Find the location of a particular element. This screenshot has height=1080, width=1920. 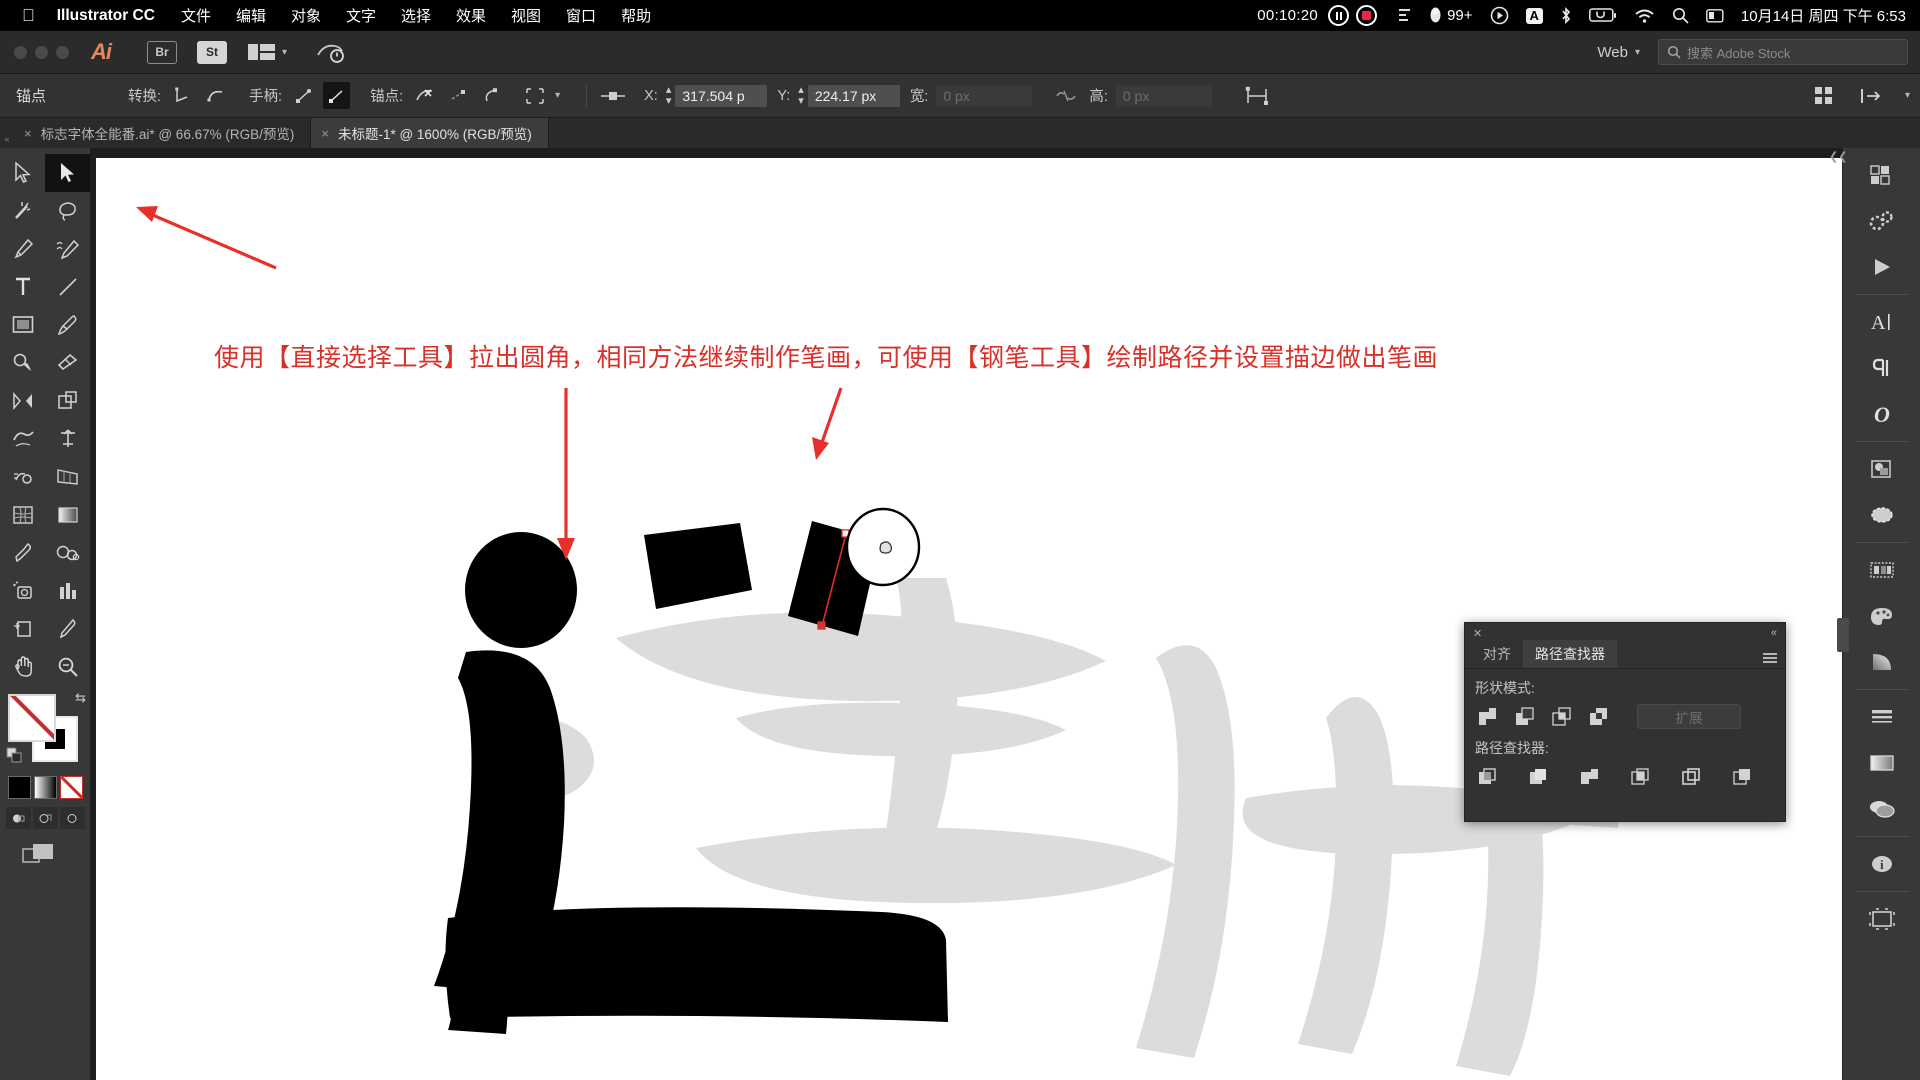

height-input: 0 px is located at coordinates (1163, 95).